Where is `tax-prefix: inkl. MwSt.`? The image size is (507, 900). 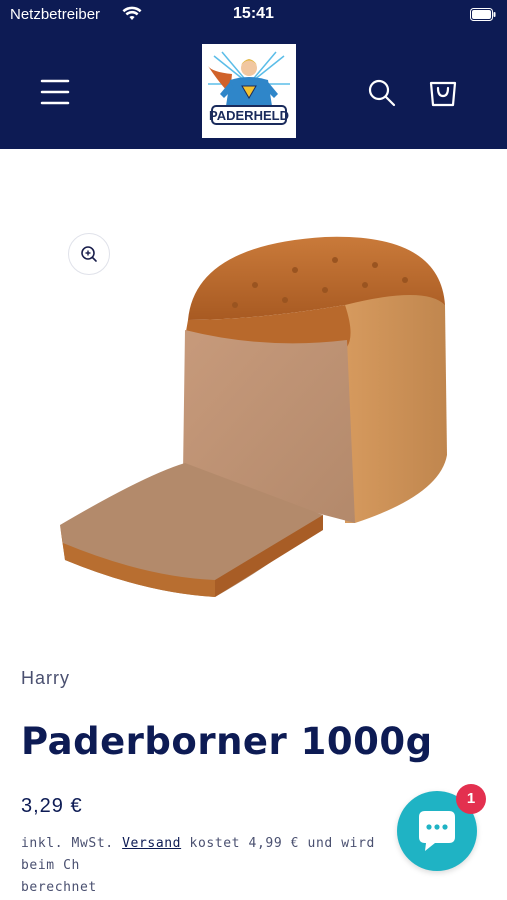 tax-prefix: inkl. MwSt. is located at coordinates (72, 843).